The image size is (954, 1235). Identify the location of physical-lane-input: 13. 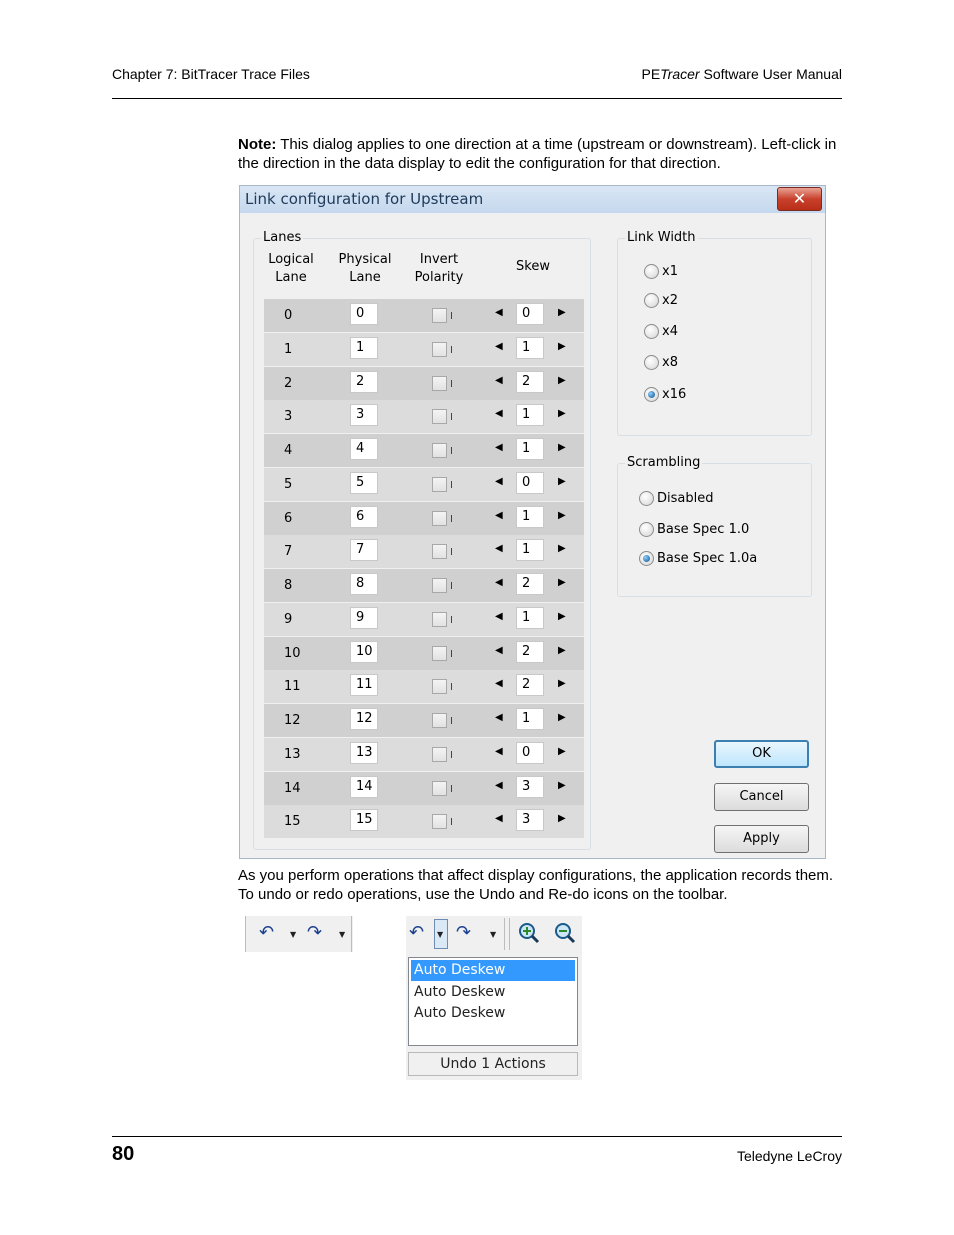
(364, 752).